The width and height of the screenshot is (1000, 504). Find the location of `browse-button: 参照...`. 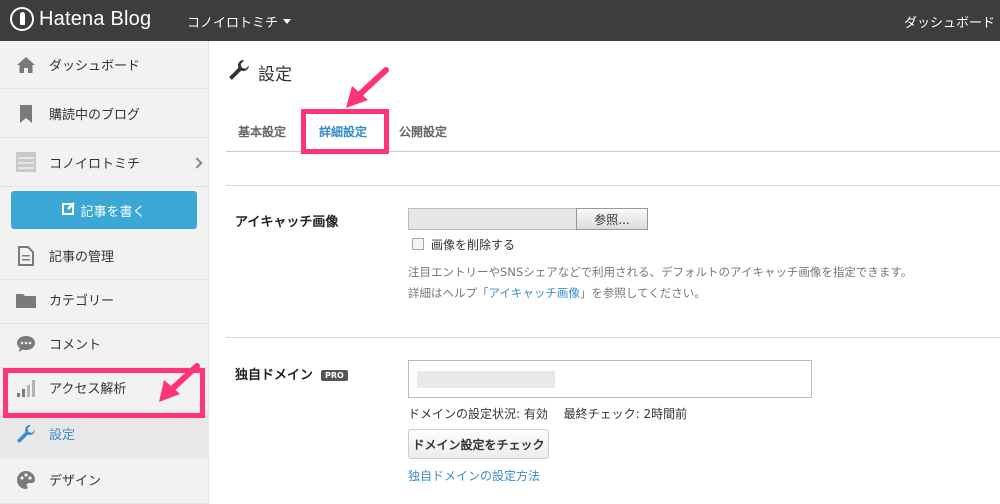

browse-button: 参照... is located at coordinates (612, 219).